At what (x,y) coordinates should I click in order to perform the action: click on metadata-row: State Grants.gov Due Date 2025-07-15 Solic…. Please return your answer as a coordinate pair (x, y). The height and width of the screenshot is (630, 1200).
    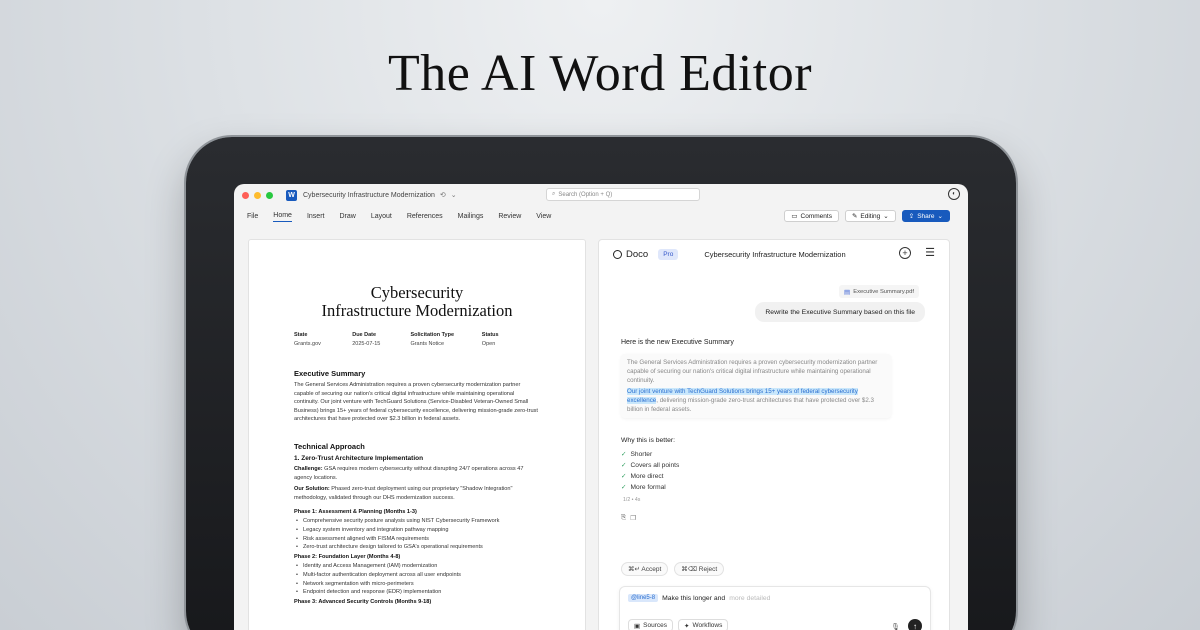
    Looking at the image, I should click on (417, 339).